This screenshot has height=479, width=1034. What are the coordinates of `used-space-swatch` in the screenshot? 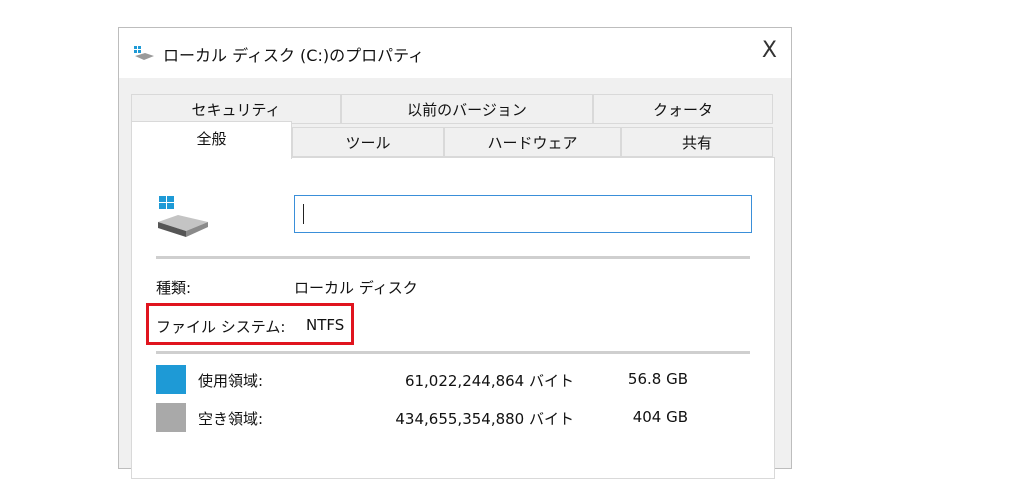 It's located at (171, 379).